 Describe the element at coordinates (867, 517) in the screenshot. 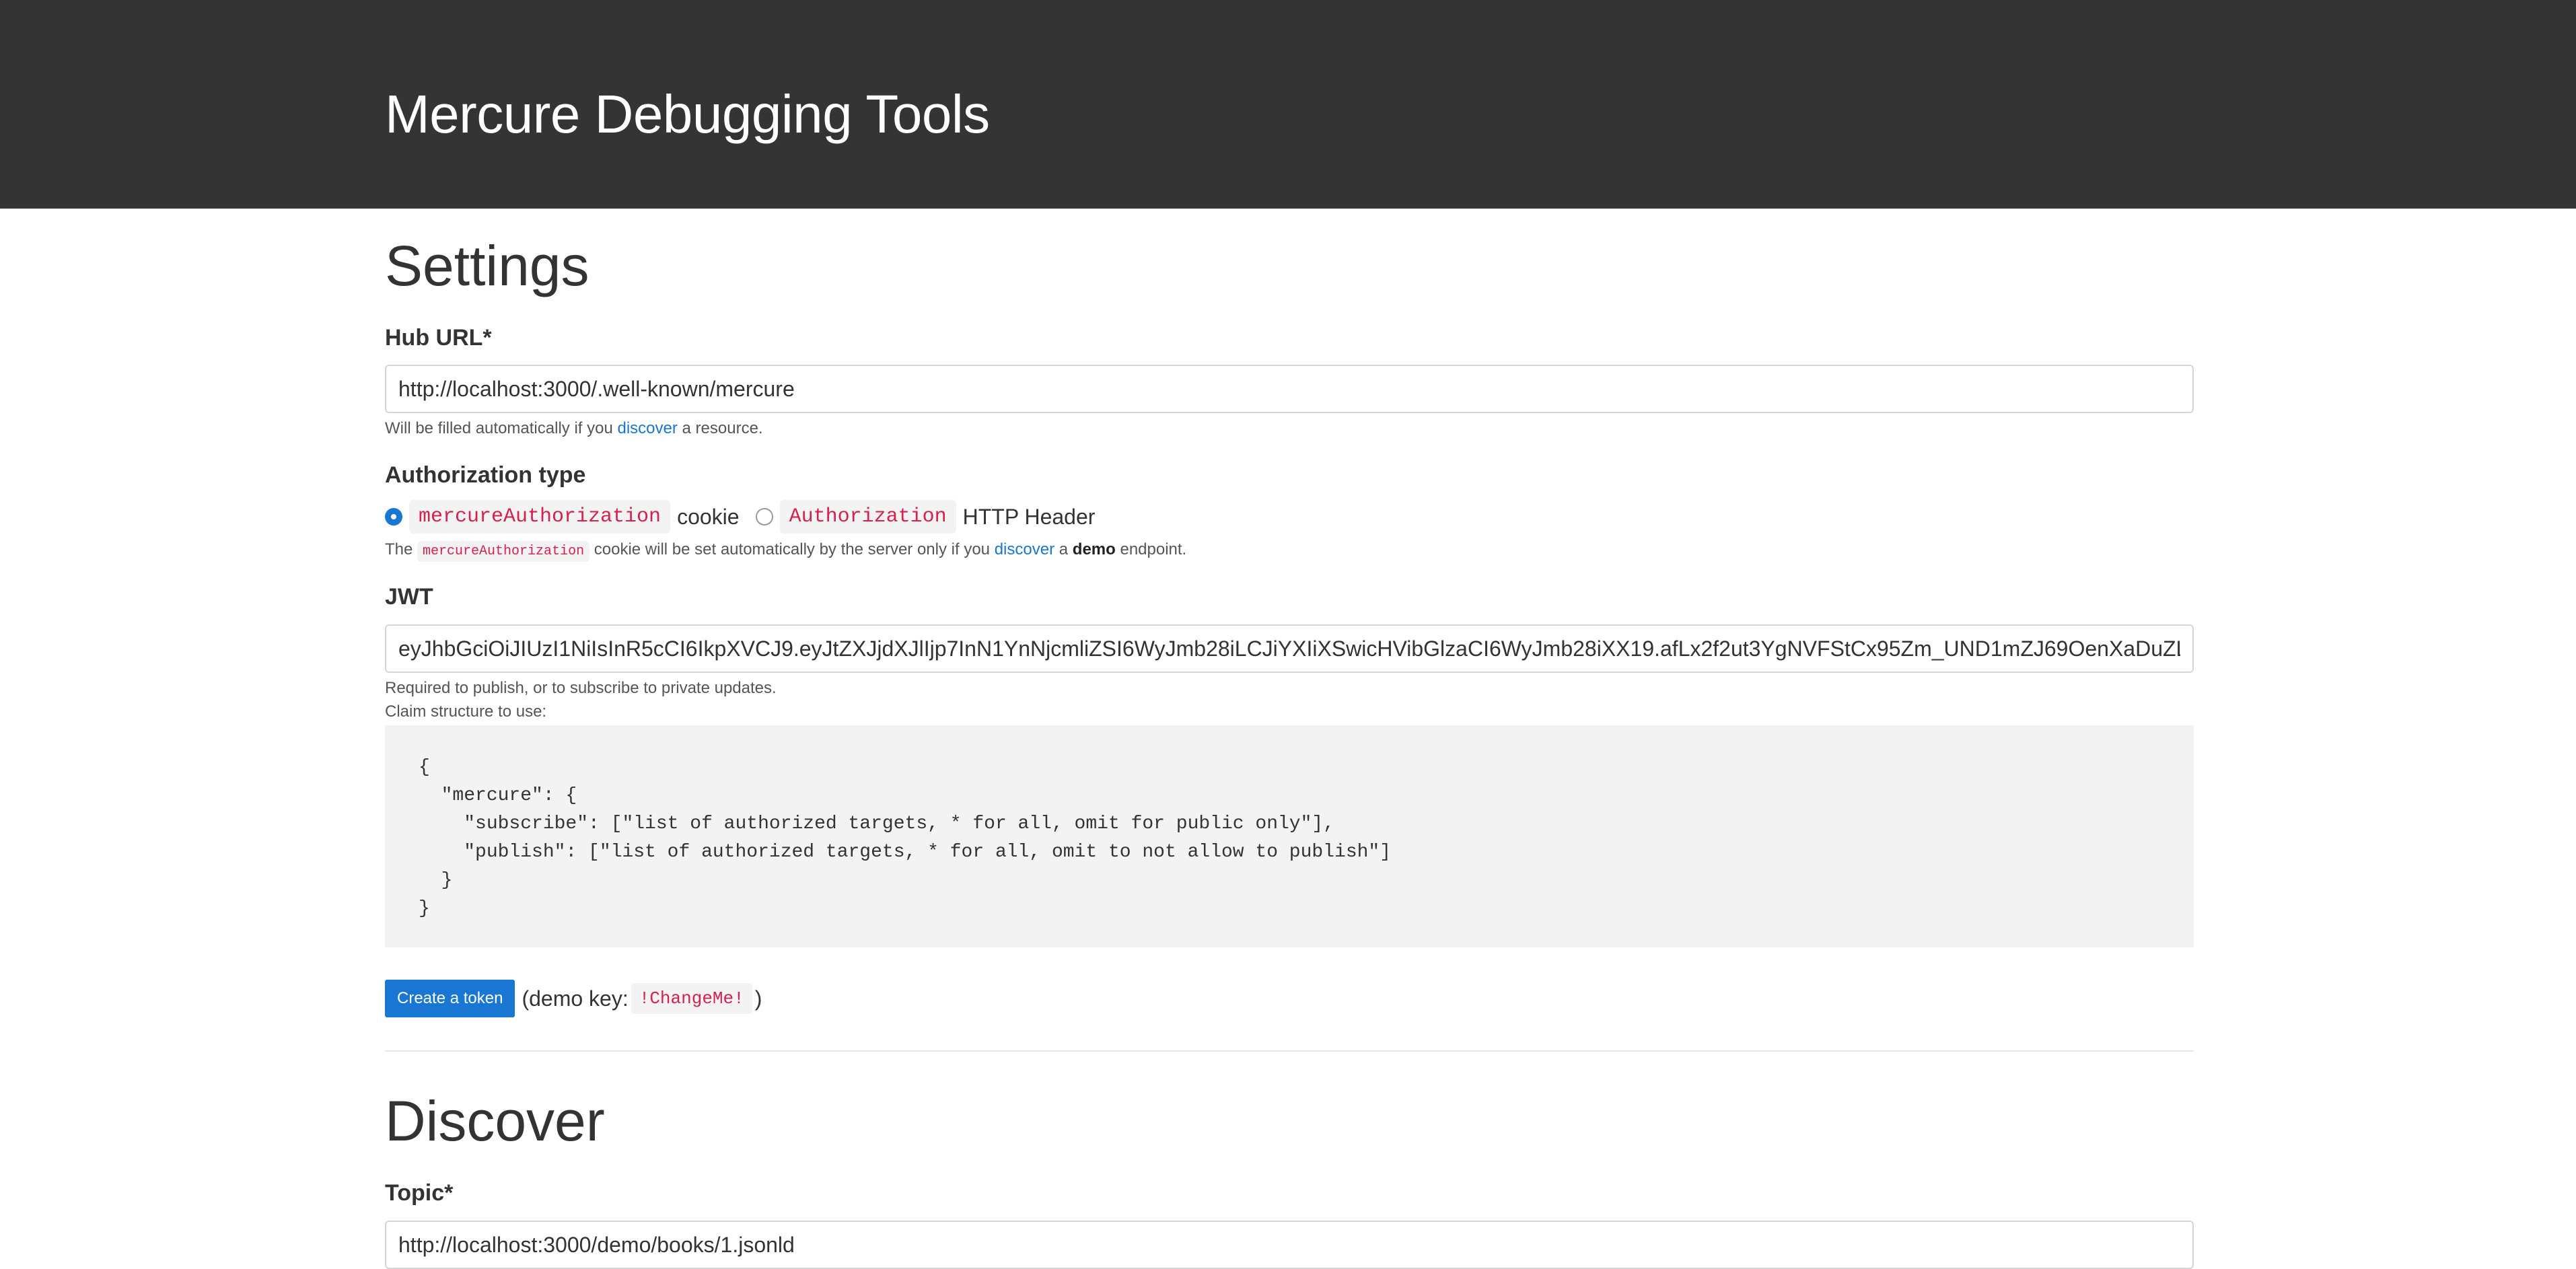

I see `http-header-option-code: Authorization` at that location.